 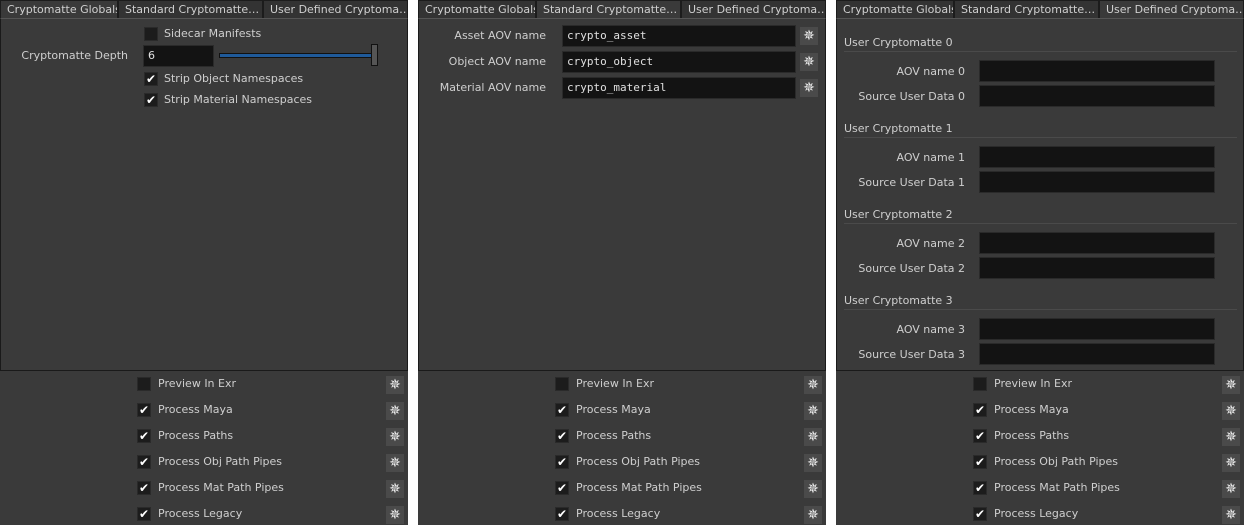 What do you see at coordinates (679, 88) in the screenshot?
I see `aov-name-input: crypto_material` at bounding box center [679, 88].